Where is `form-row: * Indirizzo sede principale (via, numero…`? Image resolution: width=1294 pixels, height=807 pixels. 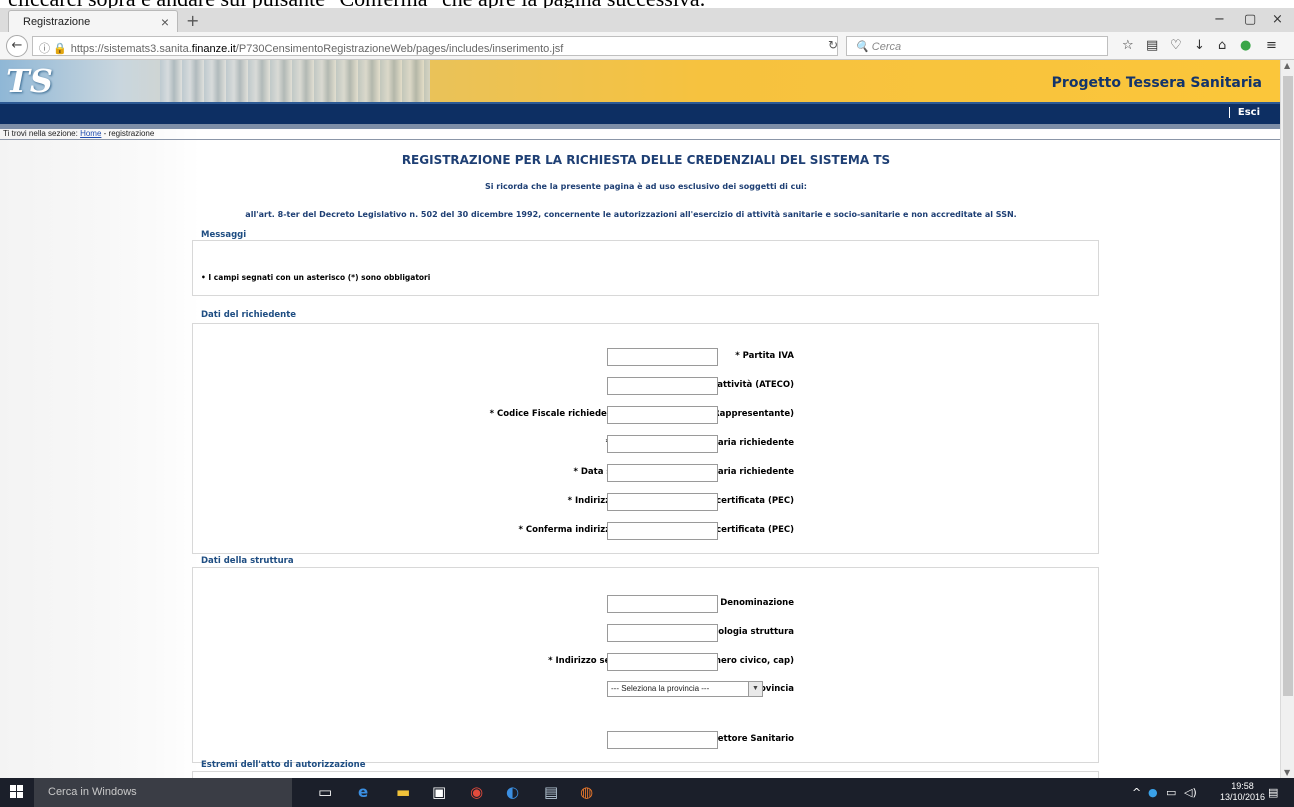
form-row: * Indirizzo sede principale (via, numero… is located at coordinates (646, 662).